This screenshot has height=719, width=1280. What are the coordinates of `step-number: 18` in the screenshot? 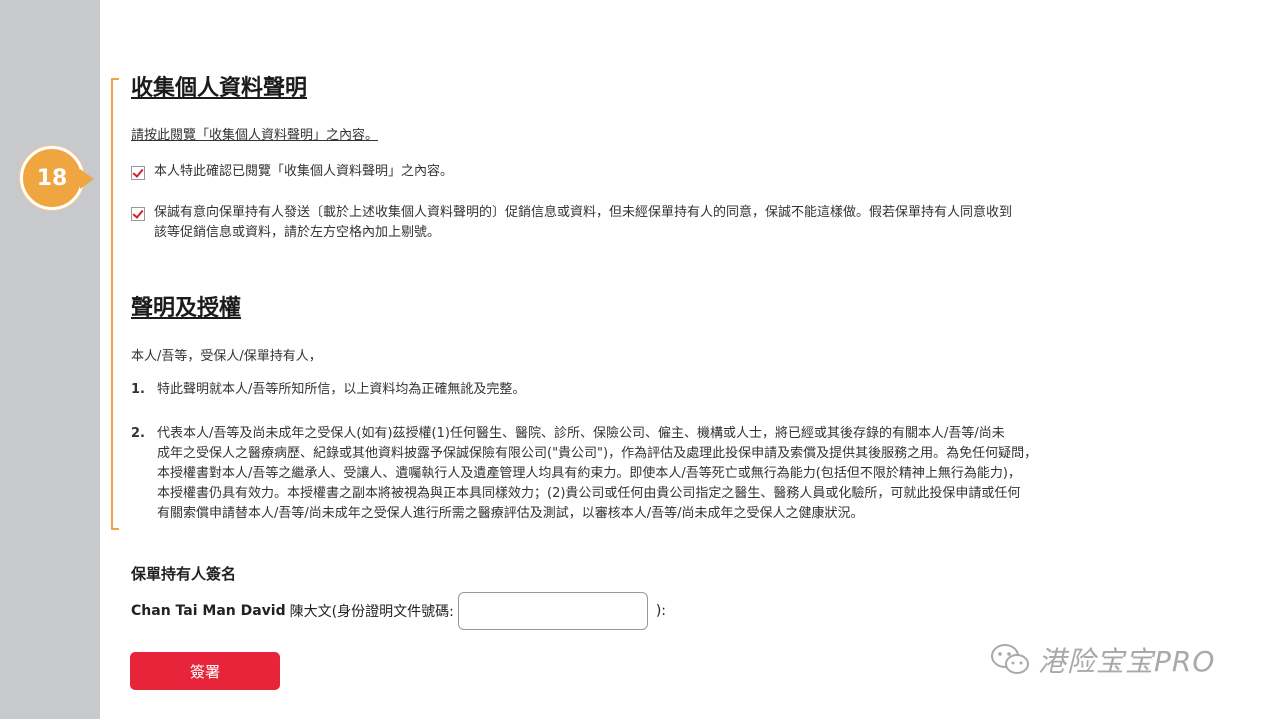 It's located at (52, 178).